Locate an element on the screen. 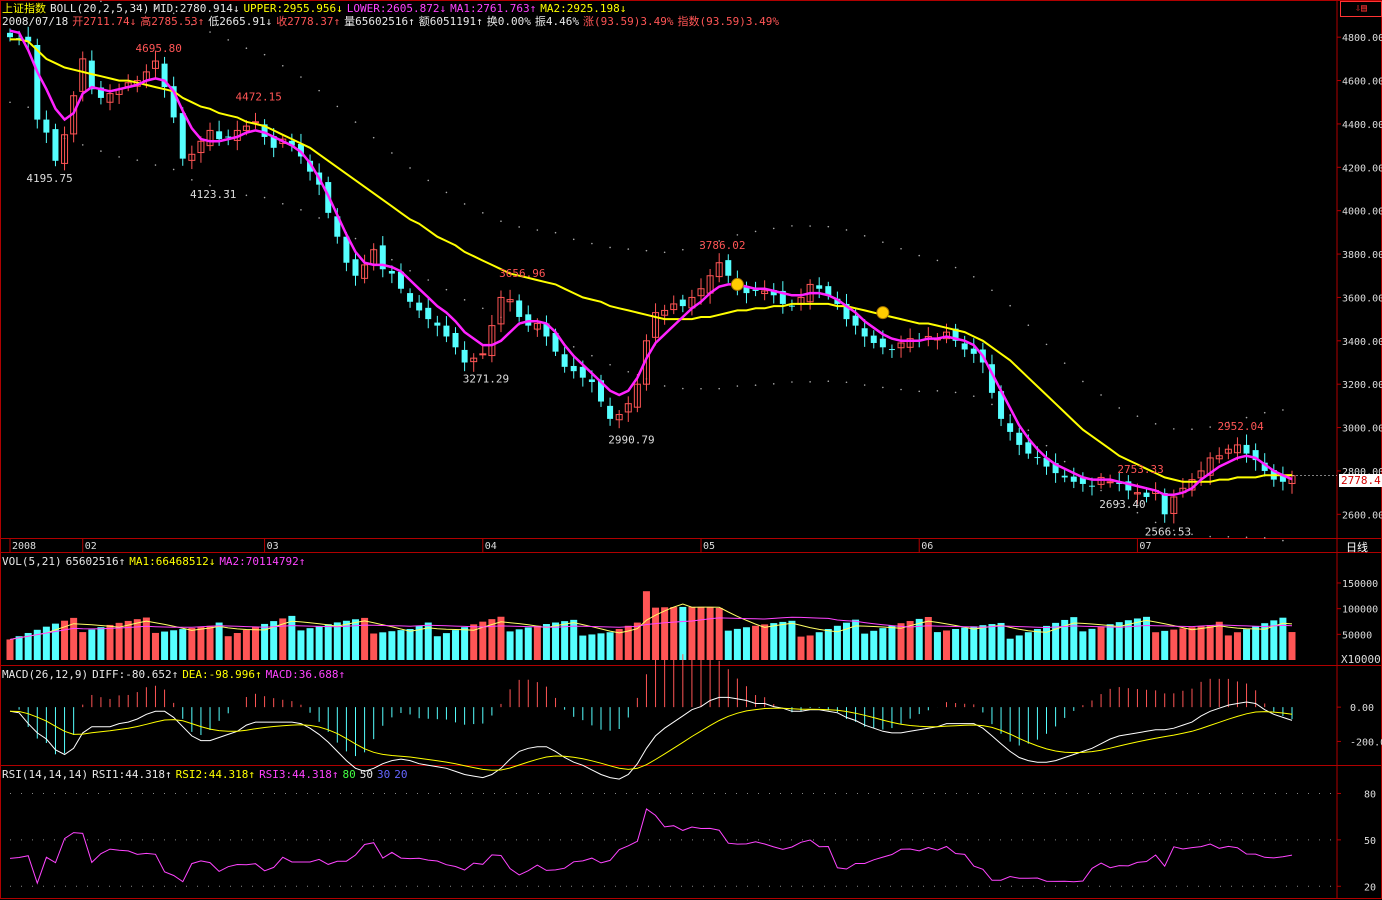 The height and width of the screenshot is (900, 1382). window-corner-icon: ⇩▤ is located at coordinates (1361, 9).